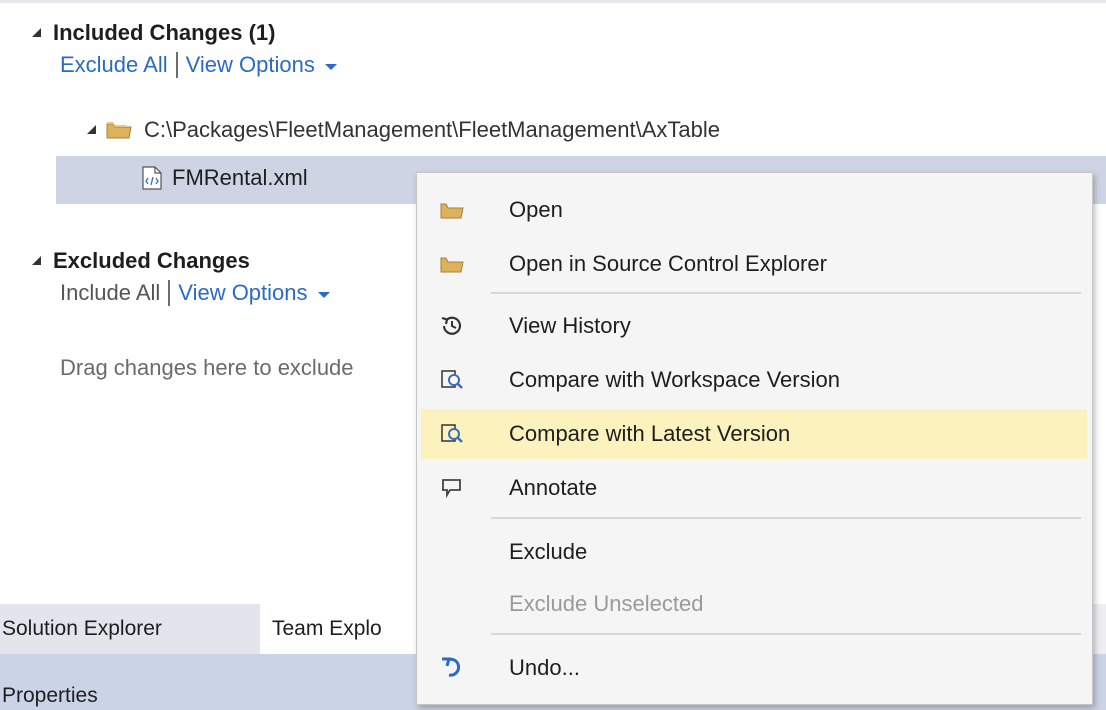 The width and height of the screenshot is (1106, 710). I want to click on menu-label: Exclude, so click(548, 551).